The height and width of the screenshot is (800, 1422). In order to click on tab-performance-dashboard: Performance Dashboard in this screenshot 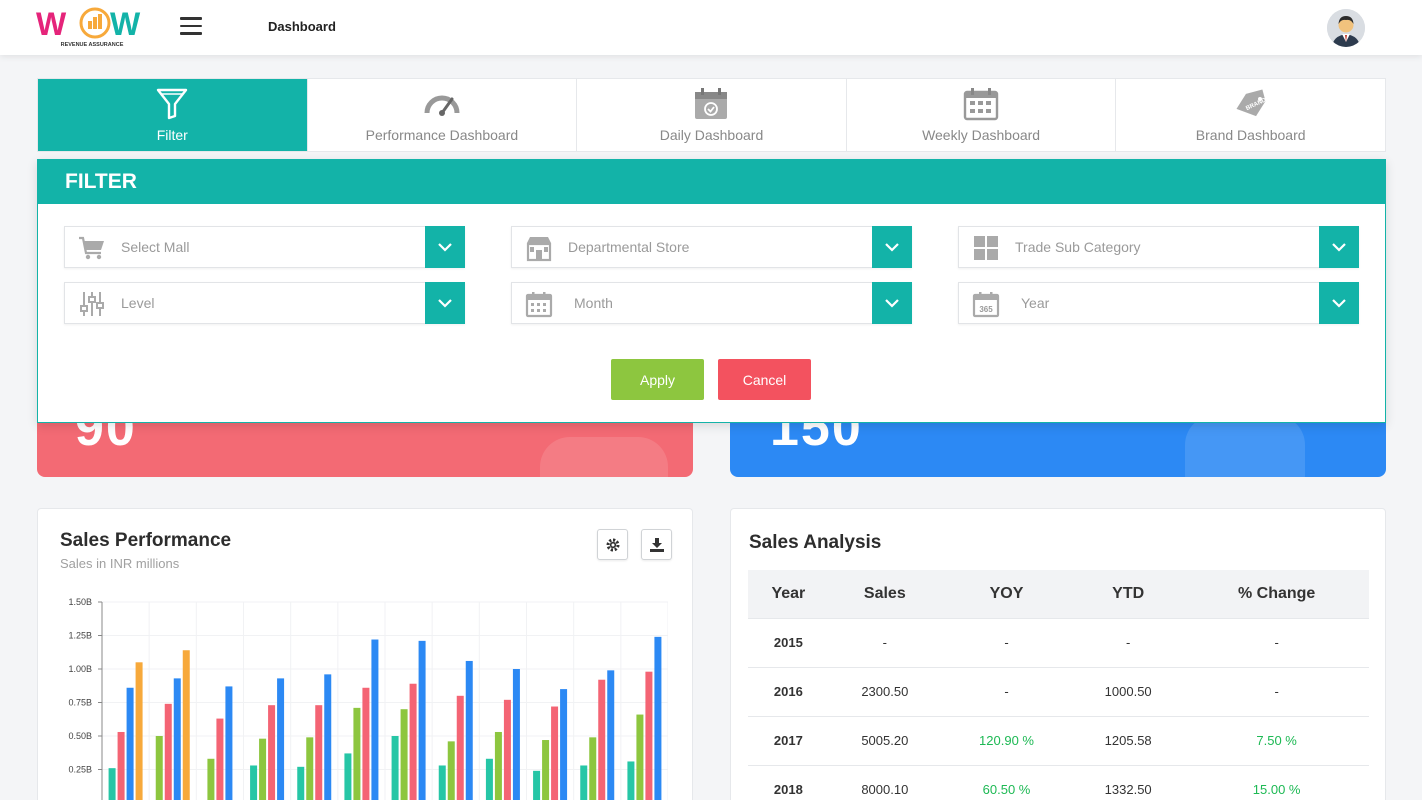, I will do `click(443, 115)`.